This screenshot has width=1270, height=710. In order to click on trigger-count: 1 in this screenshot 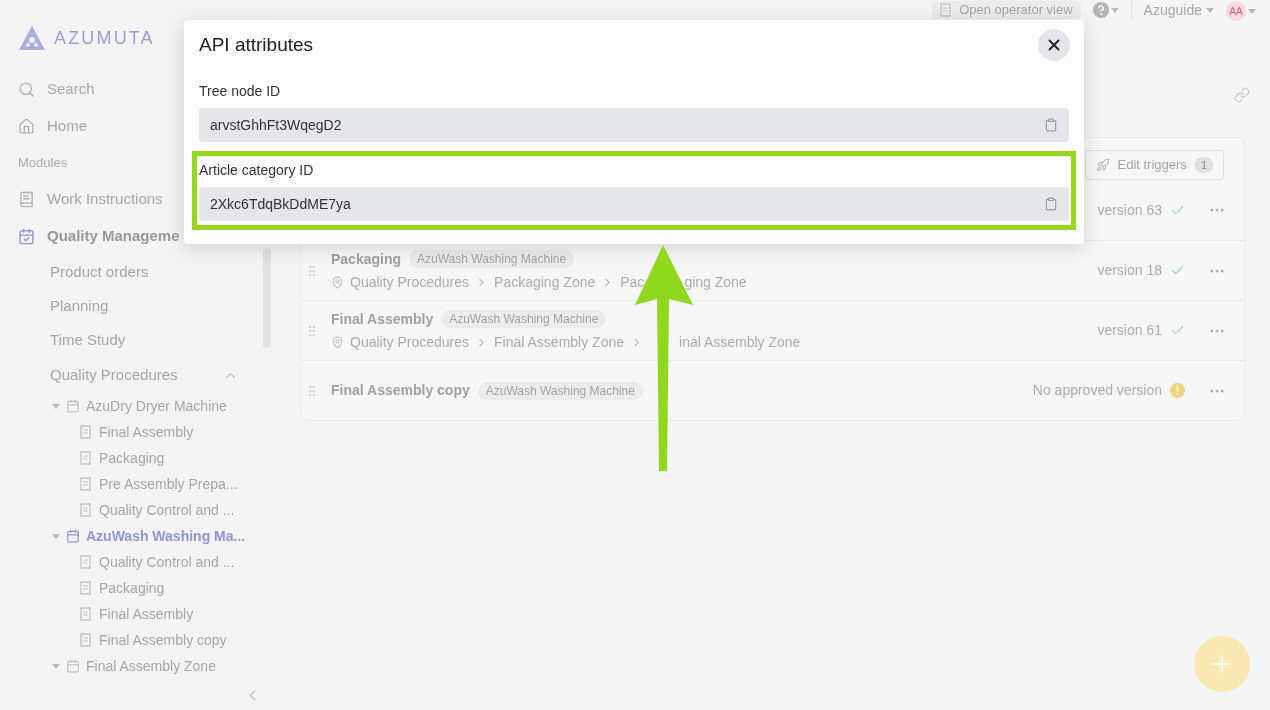, I will do `click(1203, 165)`.